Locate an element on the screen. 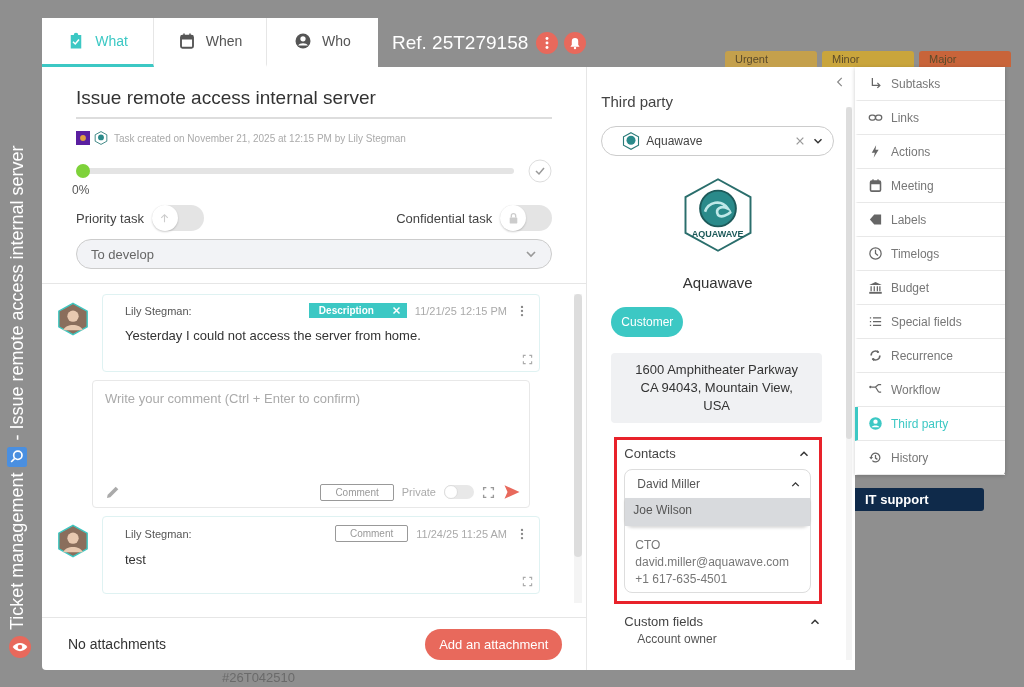 The width and height of the screenshot is (1024, 687). bell-icon is located at coordinates (575, 42).